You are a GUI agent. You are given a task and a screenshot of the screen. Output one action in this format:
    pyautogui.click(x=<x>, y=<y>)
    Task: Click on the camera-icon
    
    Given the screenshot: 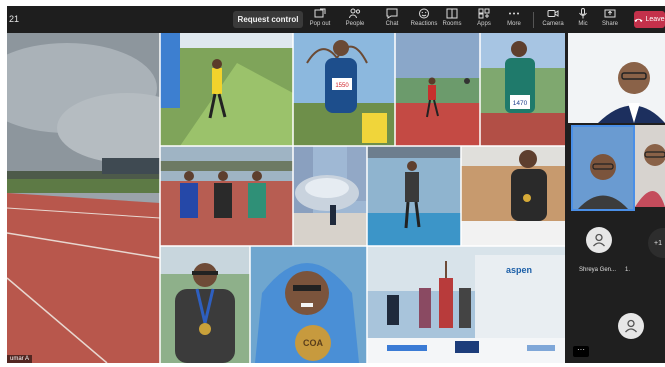 What is the action you would take?
    pyautogui.click(x=553, y=13)
    